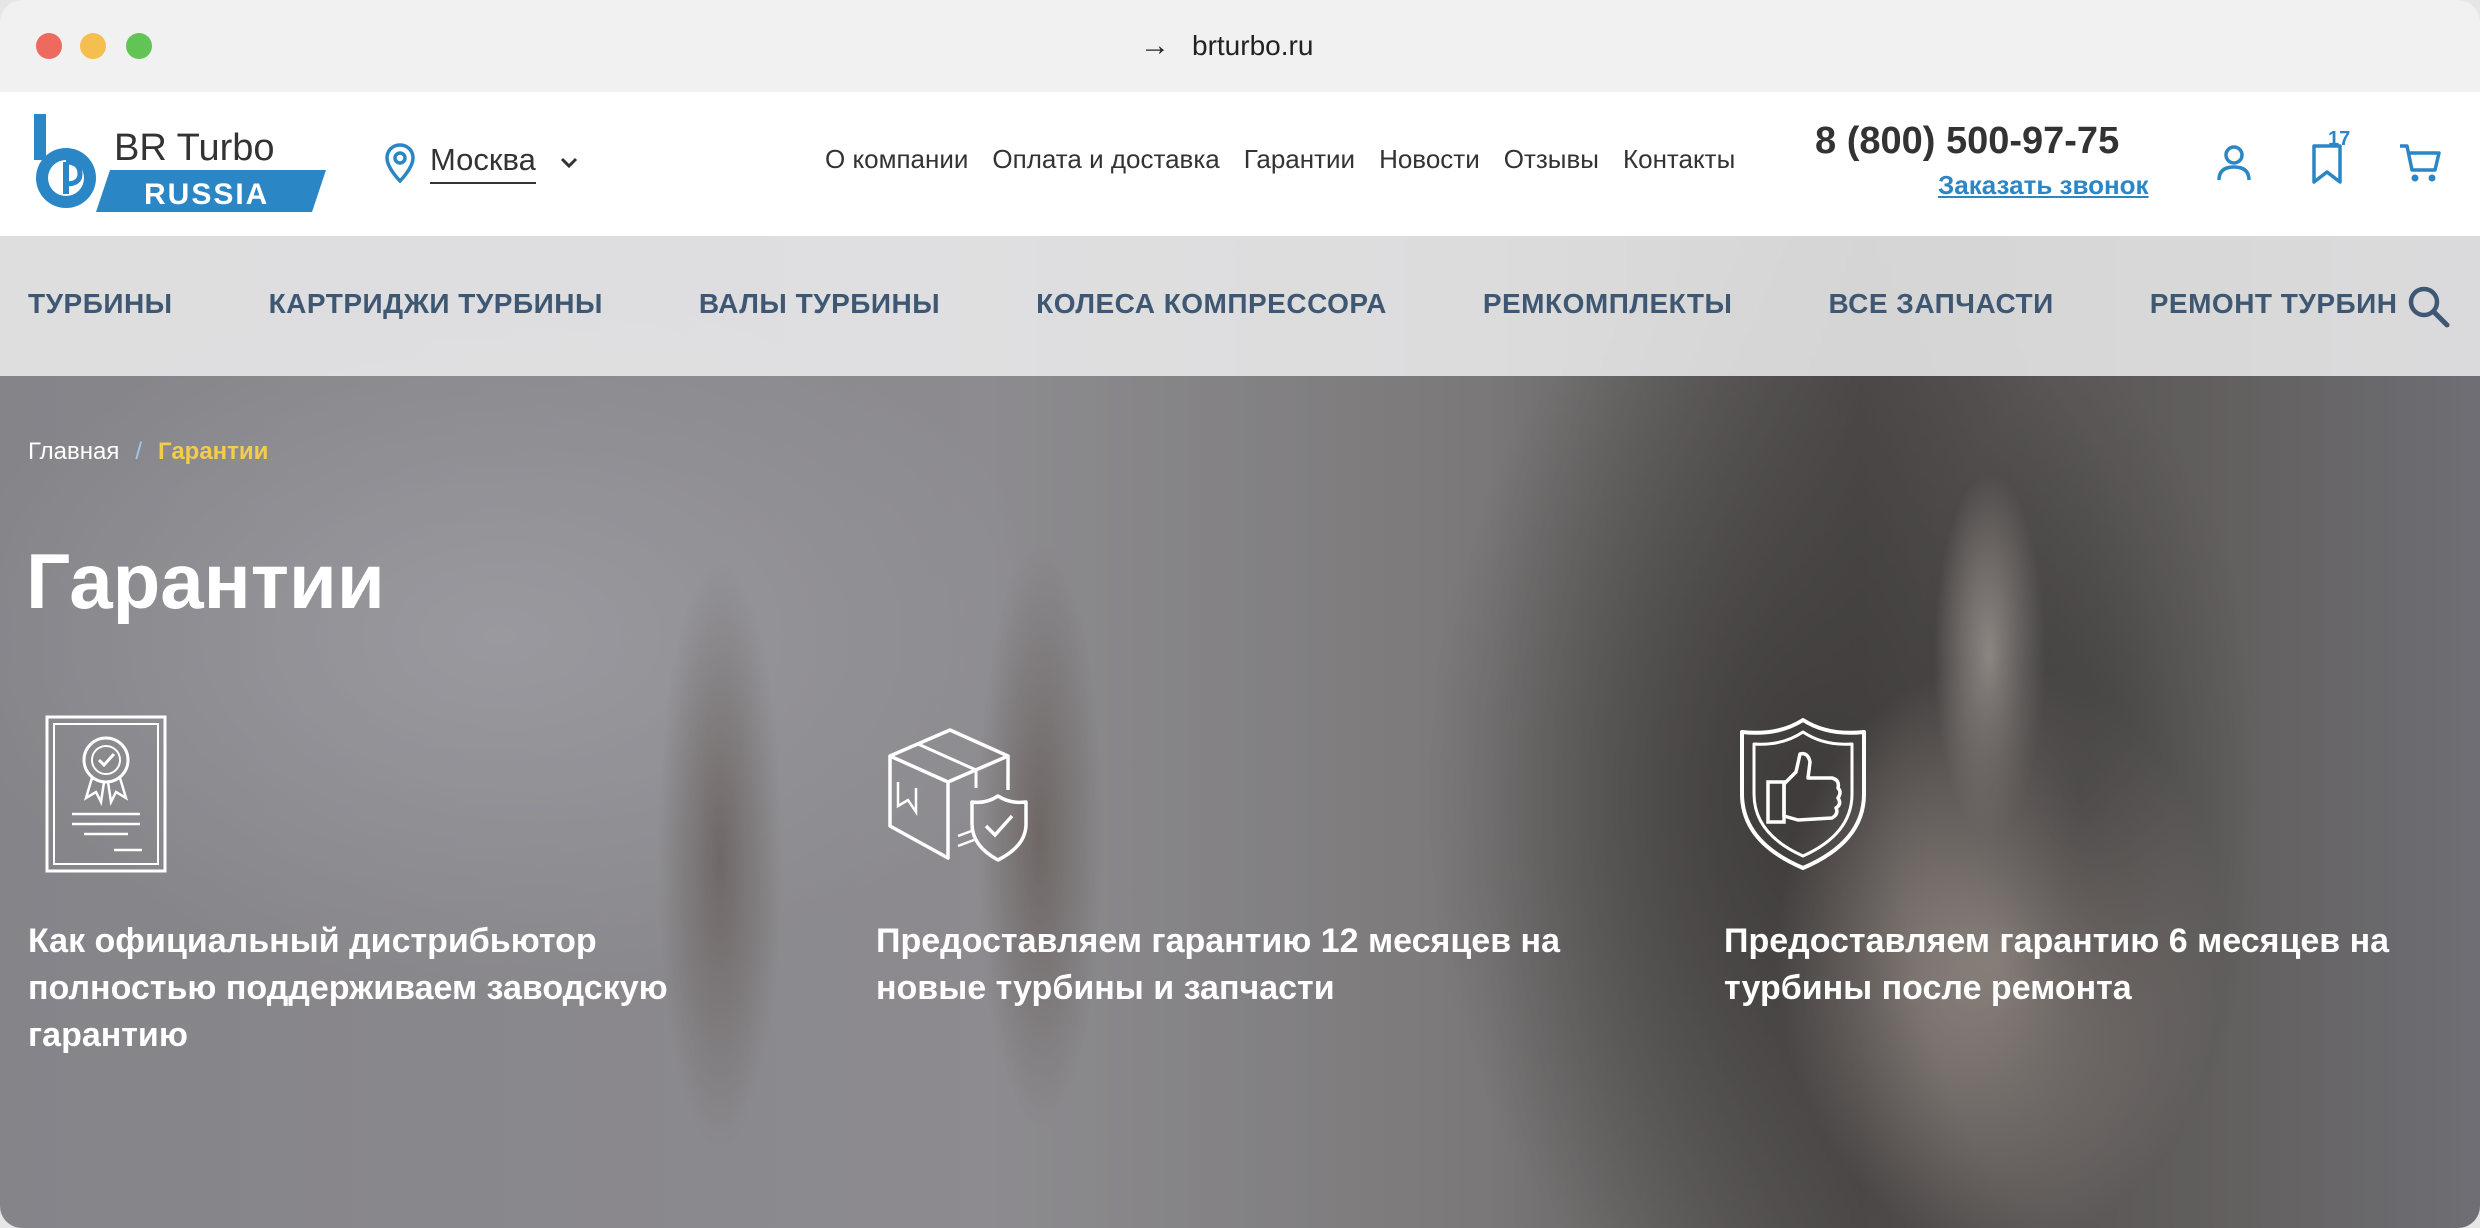  I want to click on nav-item-about: О компании, so click(896, 159).